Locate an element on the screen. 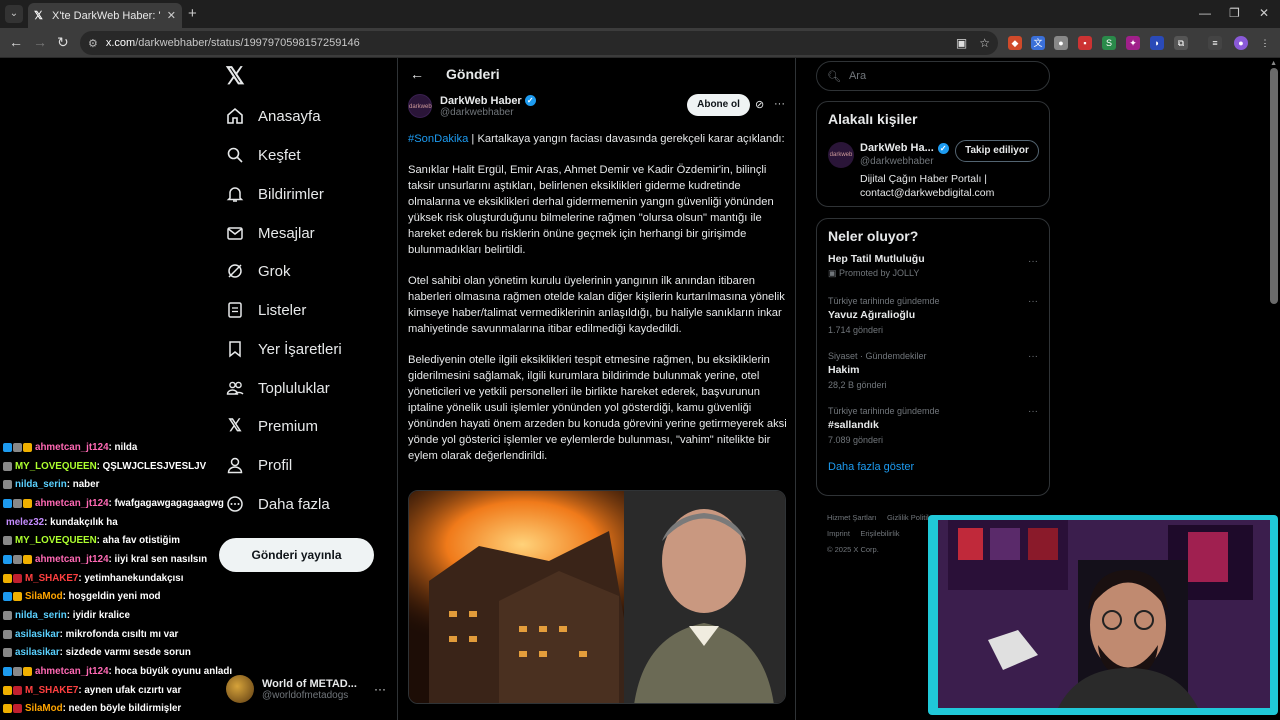 This screenshot has height=720, width=1280. chat-message: M_SHAKE7: aynen ufak cızırtı var is located at coordinates (125, 690).